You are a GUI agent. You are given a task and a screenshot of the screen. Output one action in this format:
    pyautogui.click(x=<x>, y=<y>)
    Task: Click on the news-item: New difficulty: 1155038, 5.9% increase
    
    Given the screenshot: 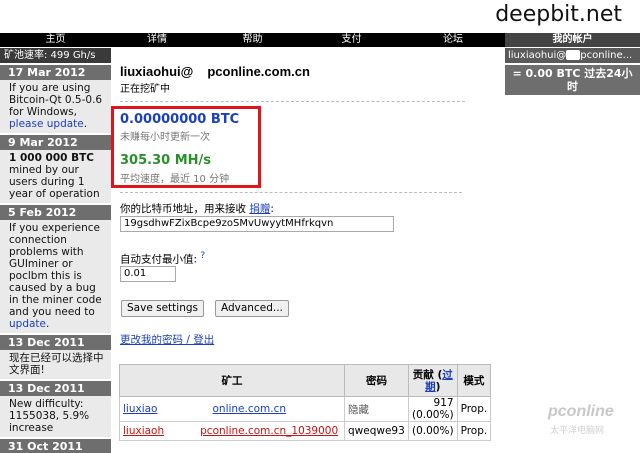 What is the action you would take?
    pyautogui.click(x=55, y=416)
    